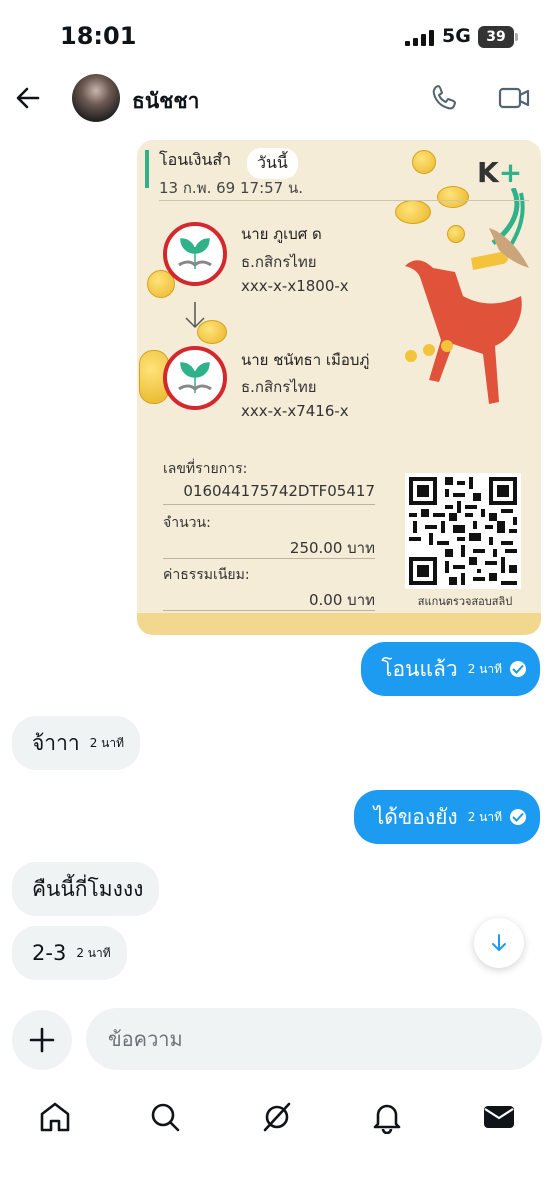  What do you see at coordinates (69, 953) in the screenshot?
I see `message-bubble-incoming: 2-3 2 นาที` at bounding box center [69, 953].